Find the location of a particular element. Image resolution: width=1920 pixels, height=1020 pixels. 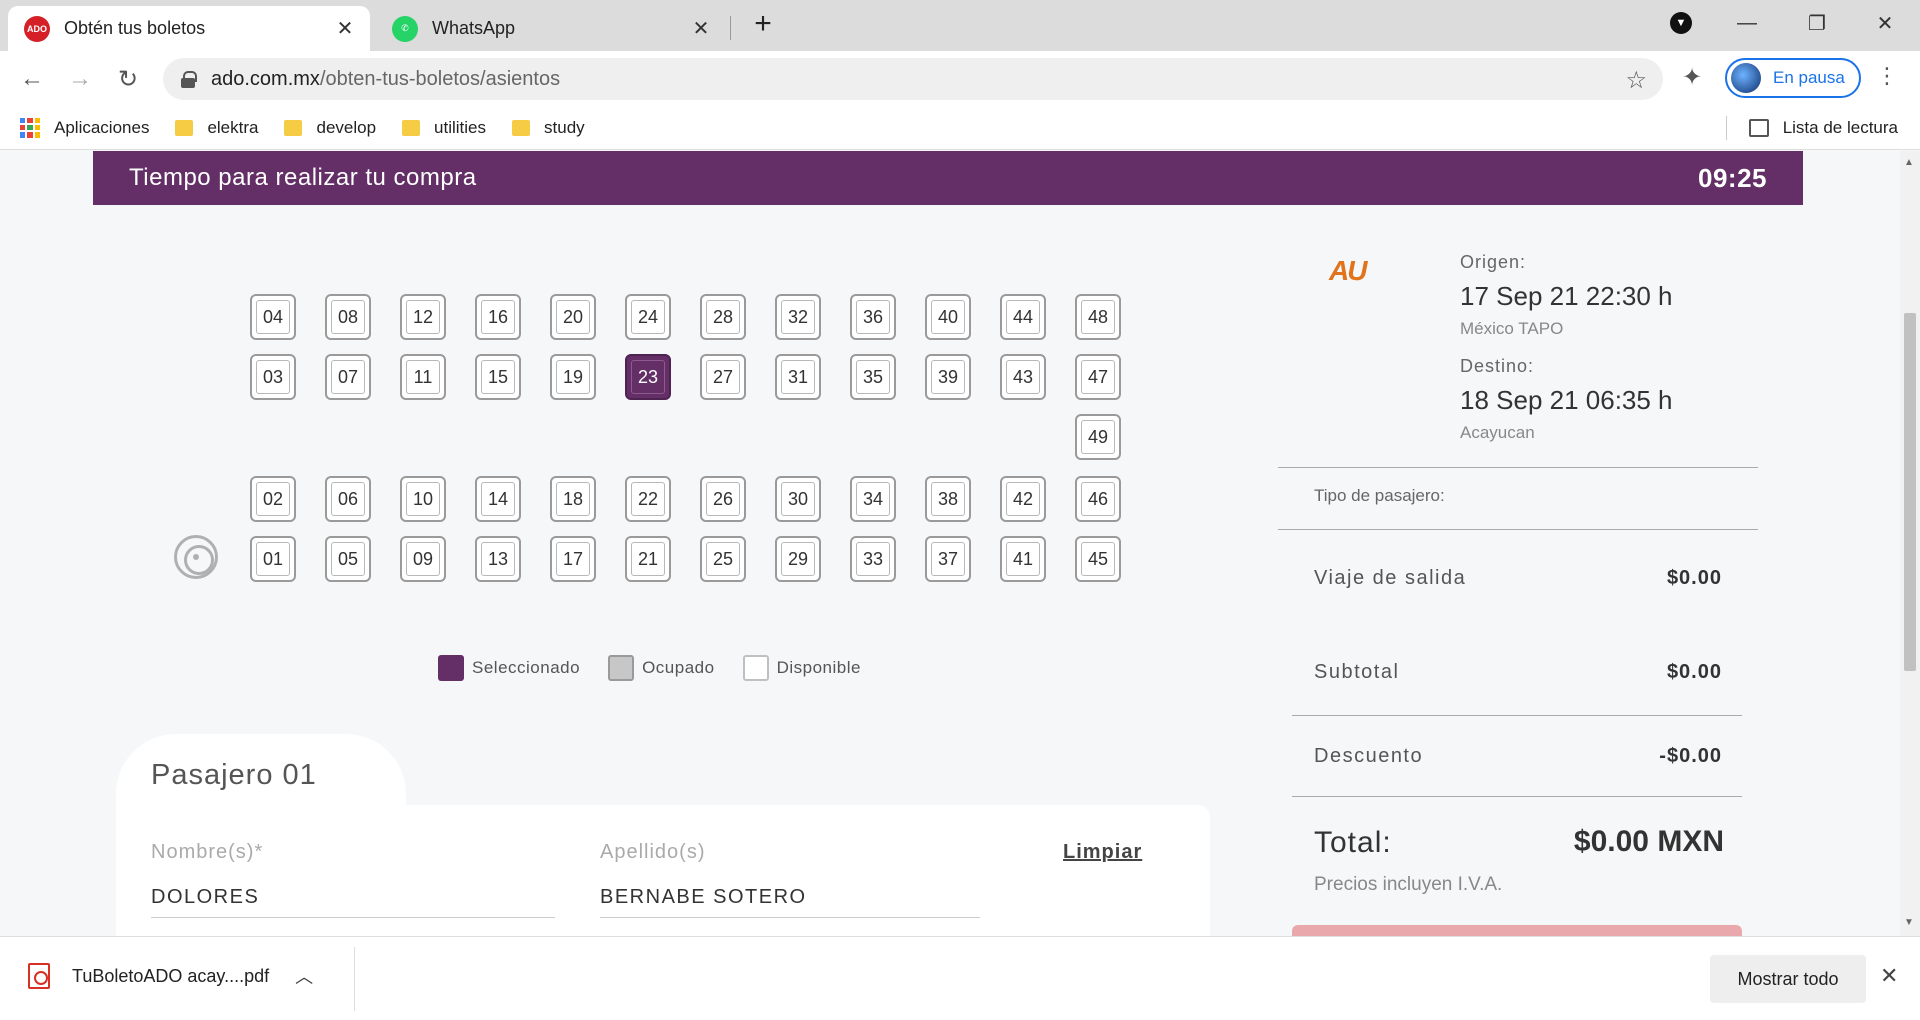

seat: 21 is located at coordinates (648, 559).